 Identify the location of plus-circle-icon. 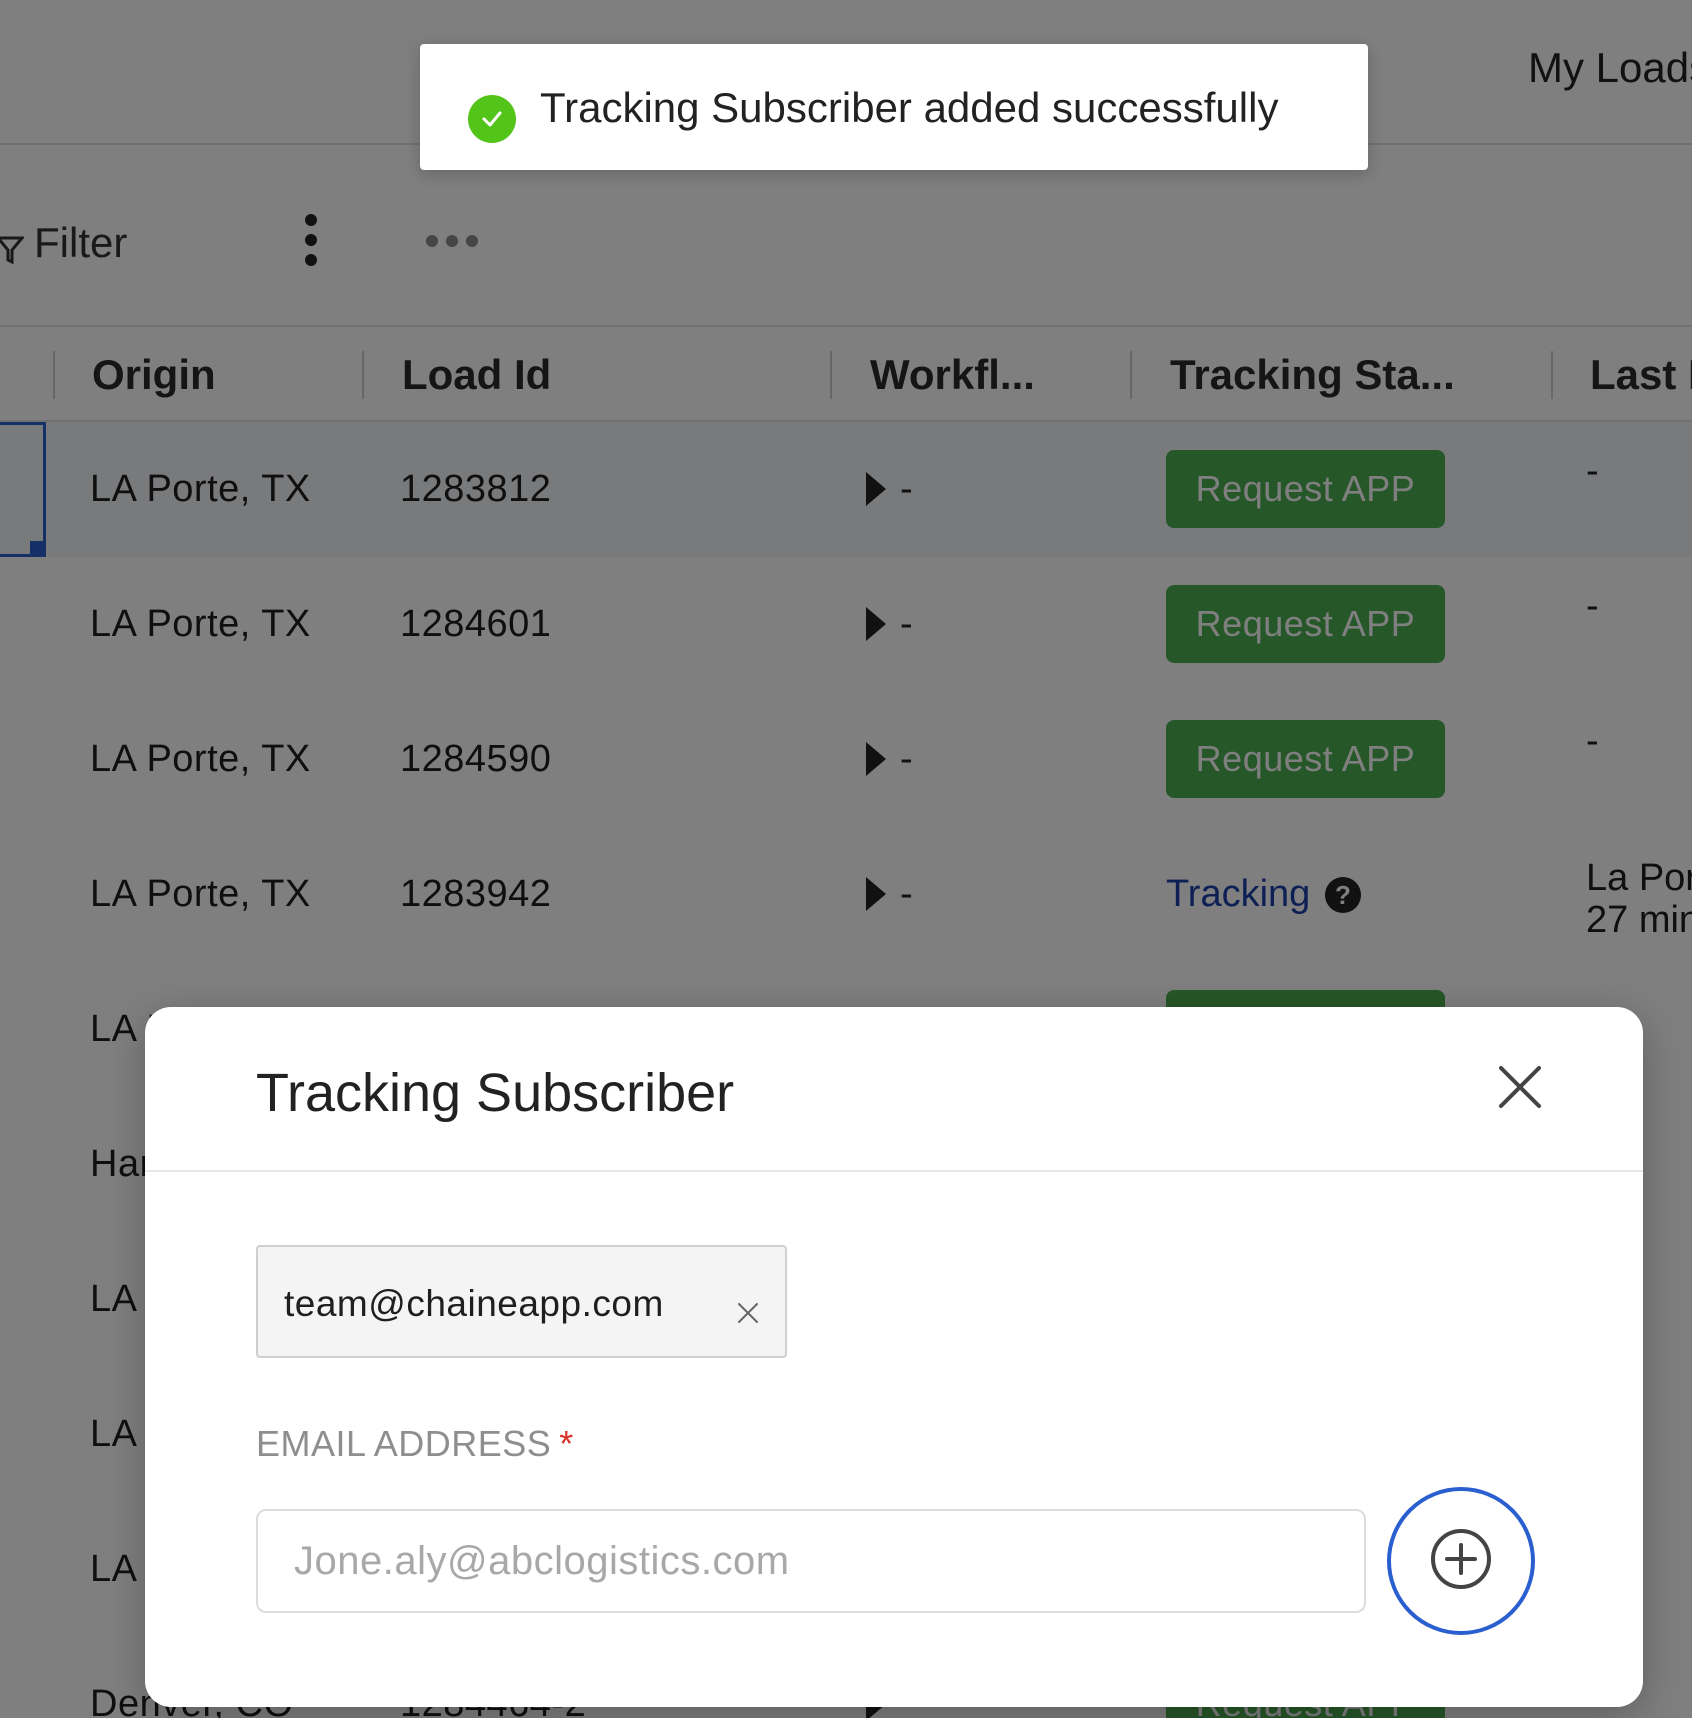
(1461, 1561).